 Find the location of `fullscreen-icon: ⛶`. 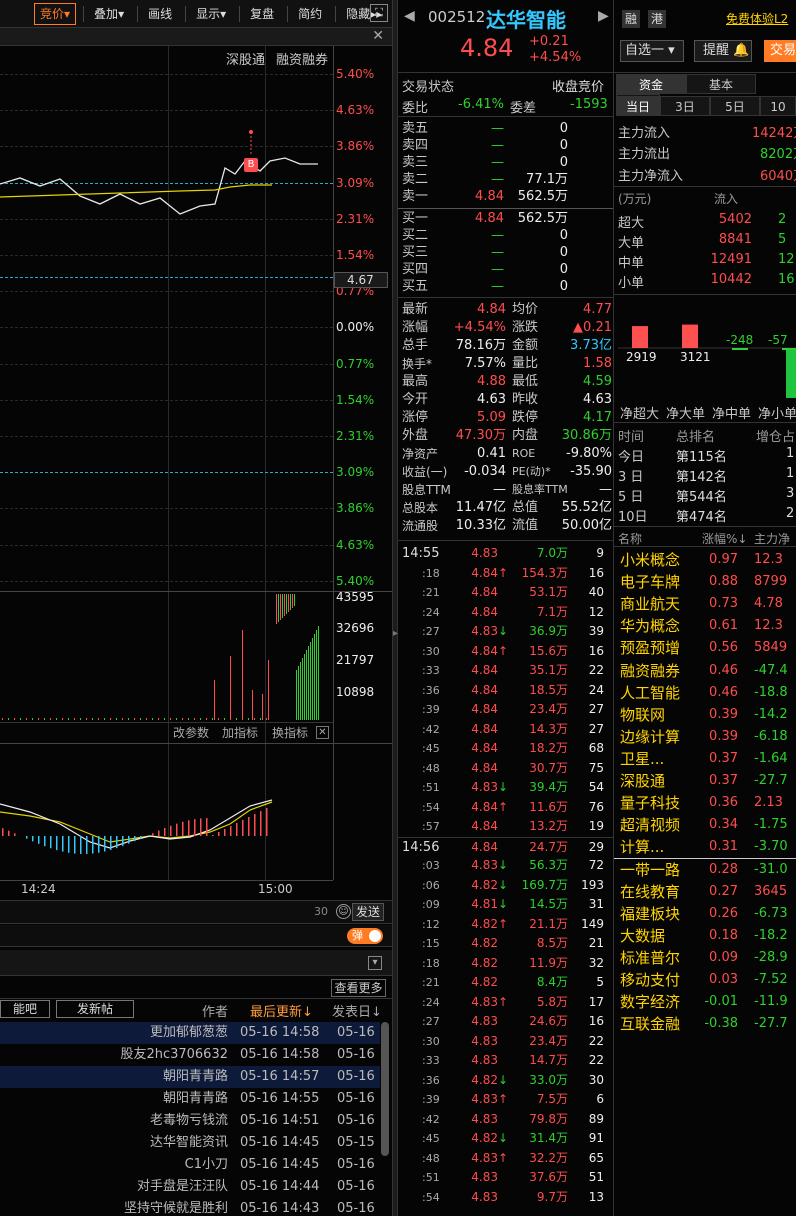

fullscreen-icon: ⛶ is located at coordinates (379, 13).